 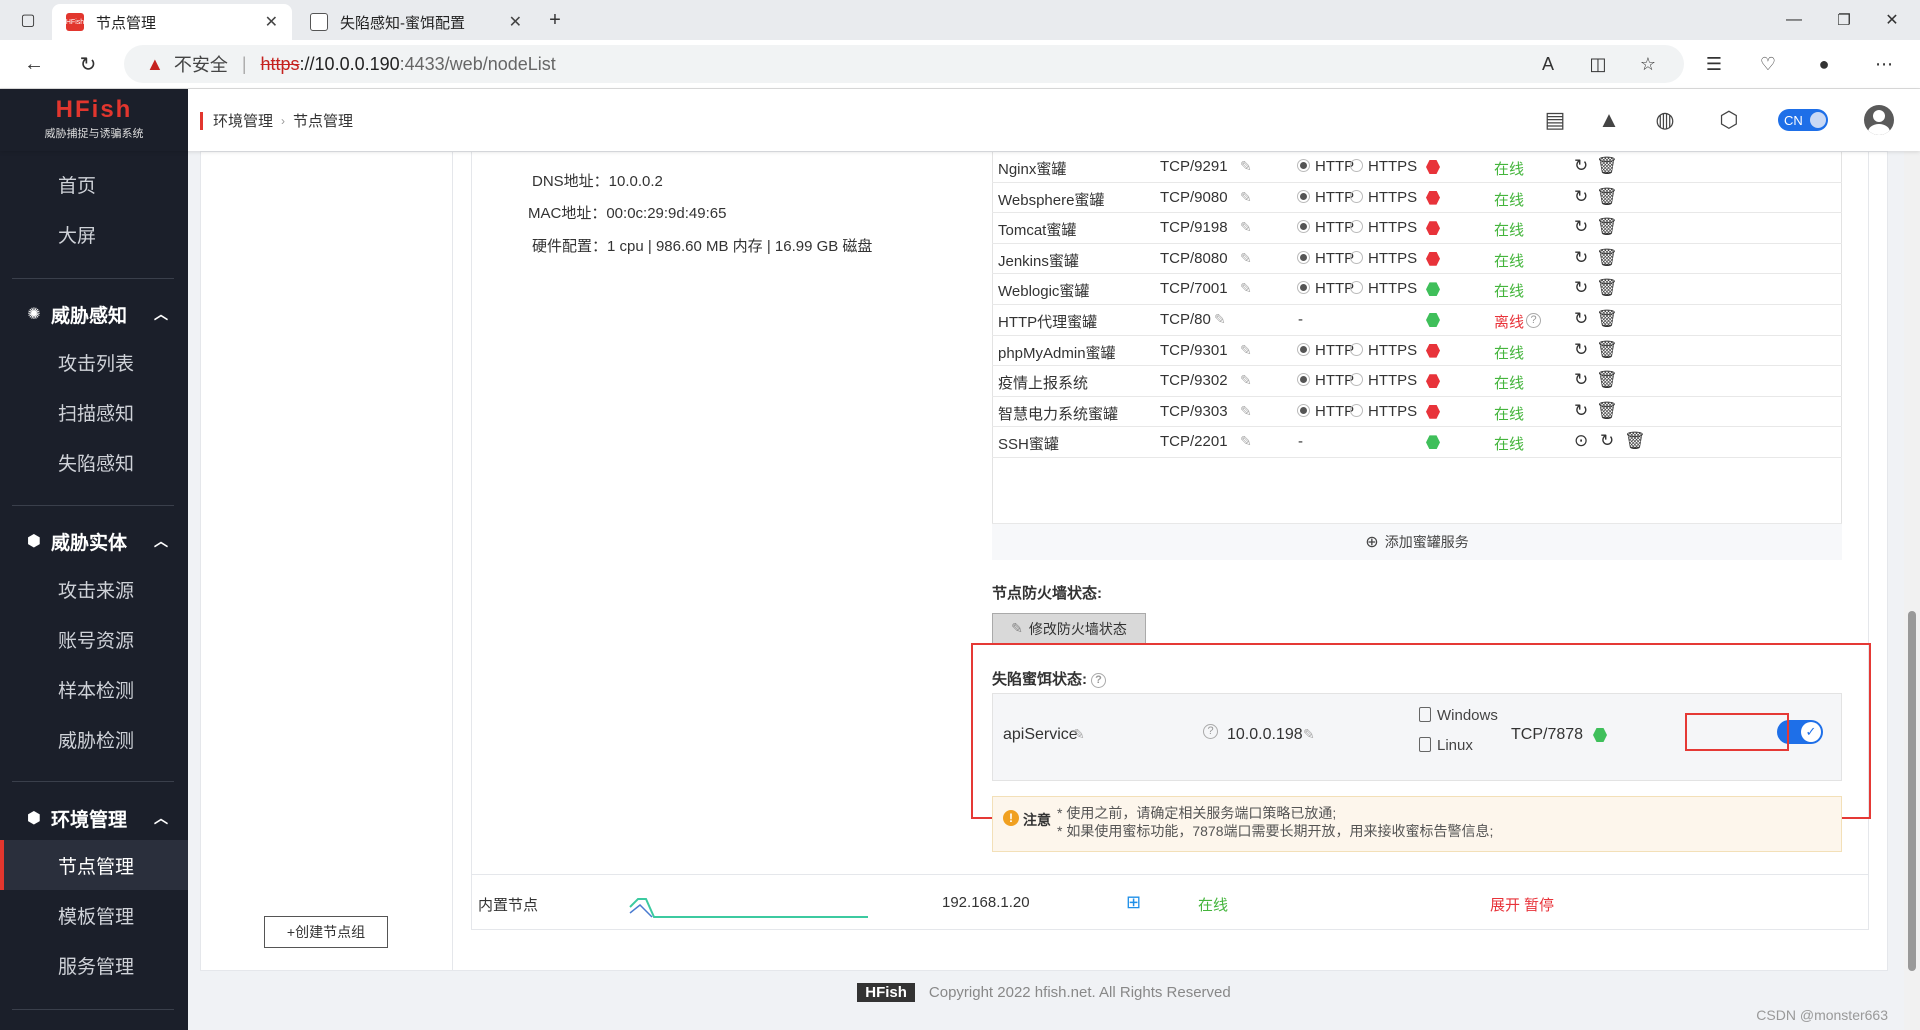 I want to click on tab-node-management: HFish 节点管理 ✕, so click(x=172, y=22).